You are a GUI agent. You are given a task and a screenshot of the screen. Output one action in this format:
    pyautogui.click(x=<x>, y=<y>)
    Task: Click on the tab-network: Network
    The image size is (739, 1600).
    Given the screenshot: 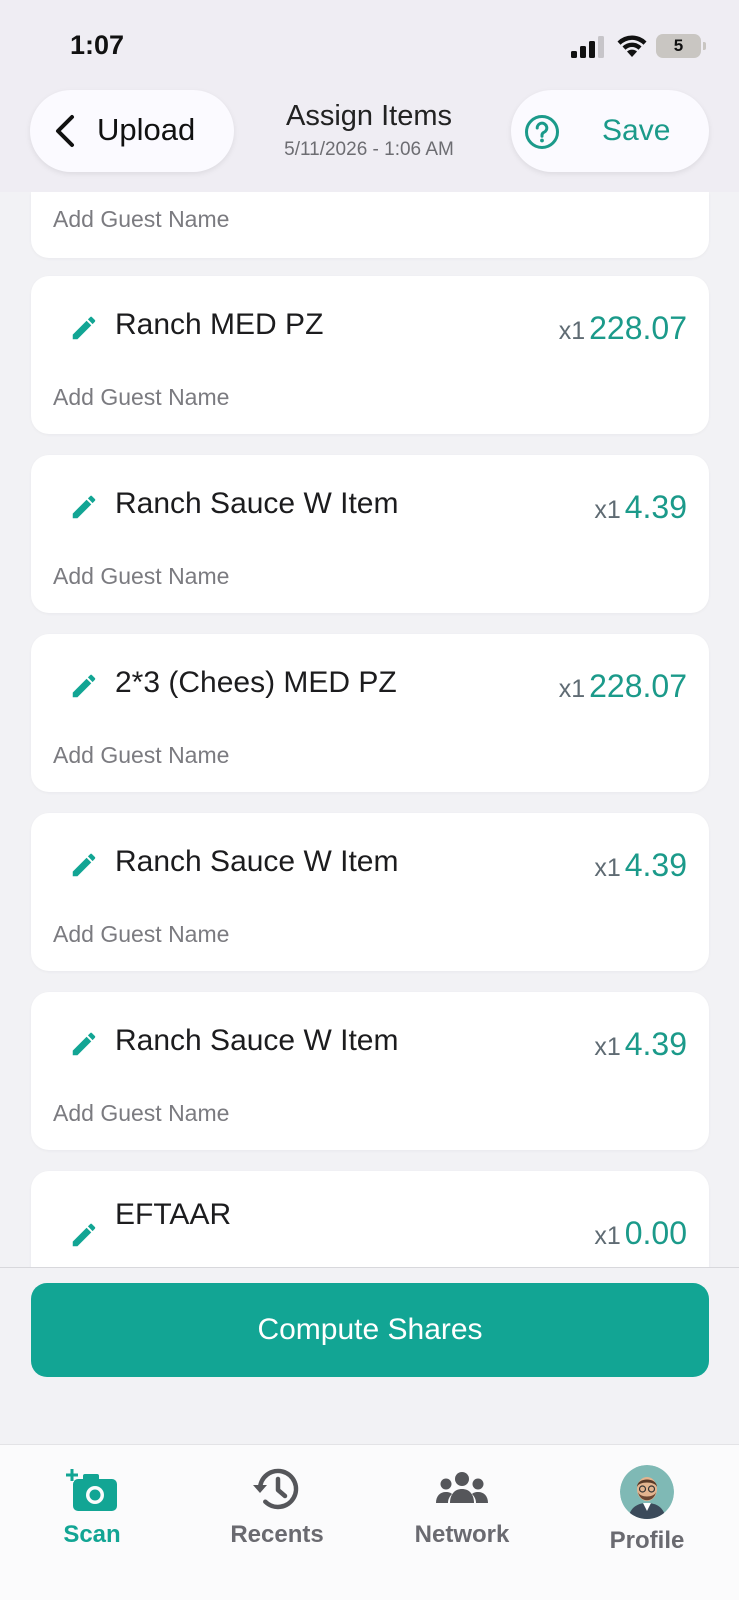 What is the action you would take?
    pyautogui.click(x=462, y=1507)
    